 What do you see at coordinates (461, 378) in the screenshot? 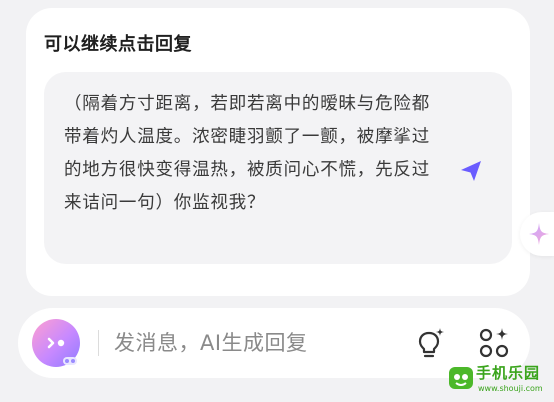
I see `watermark-icon` at bounding box center [461, 378].